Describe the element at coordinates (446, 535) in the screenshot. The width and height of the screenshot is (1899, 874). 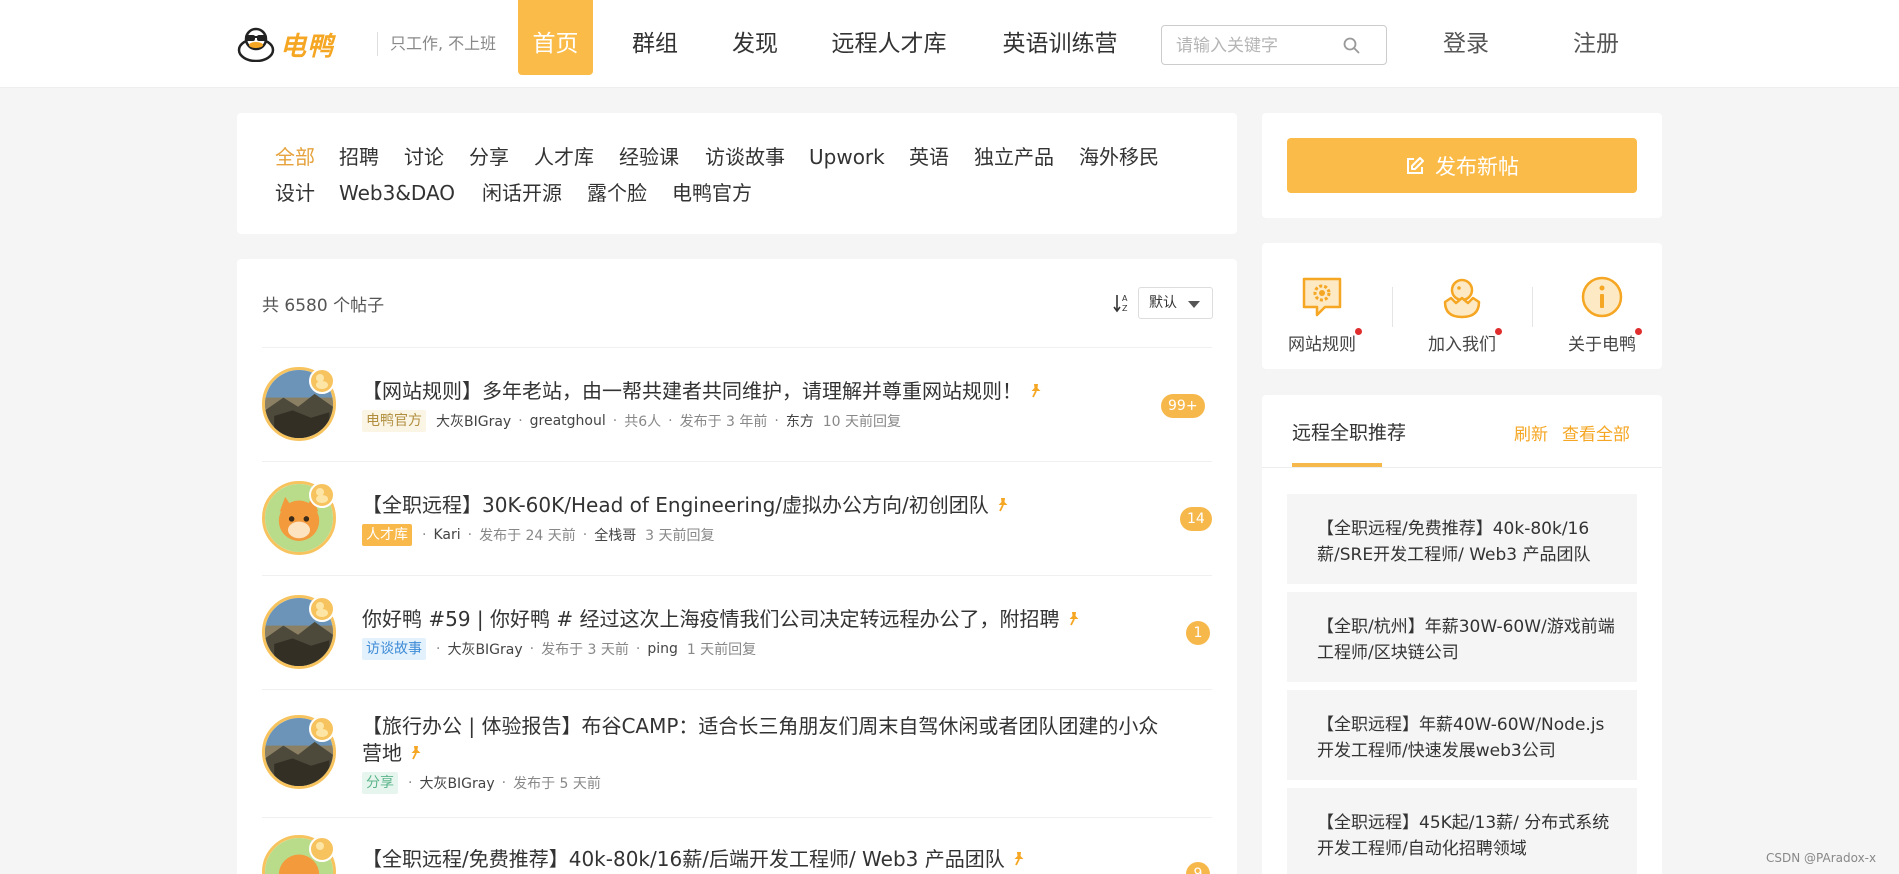
I see `post-author: Kari` at that location.